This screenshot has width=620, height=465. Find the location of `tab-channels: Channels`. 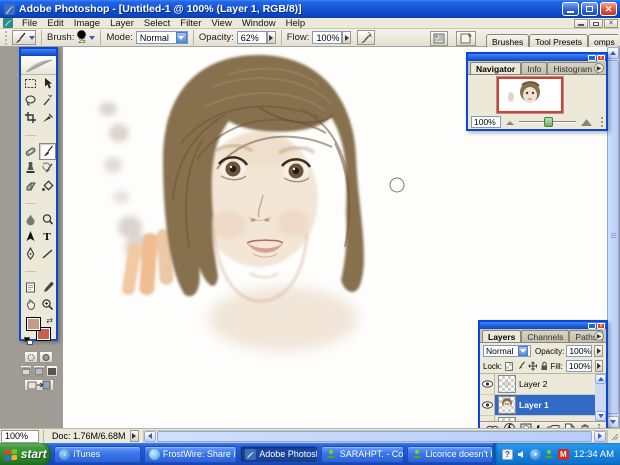

tab-channels: Channels is located at coordinates (545, 336).